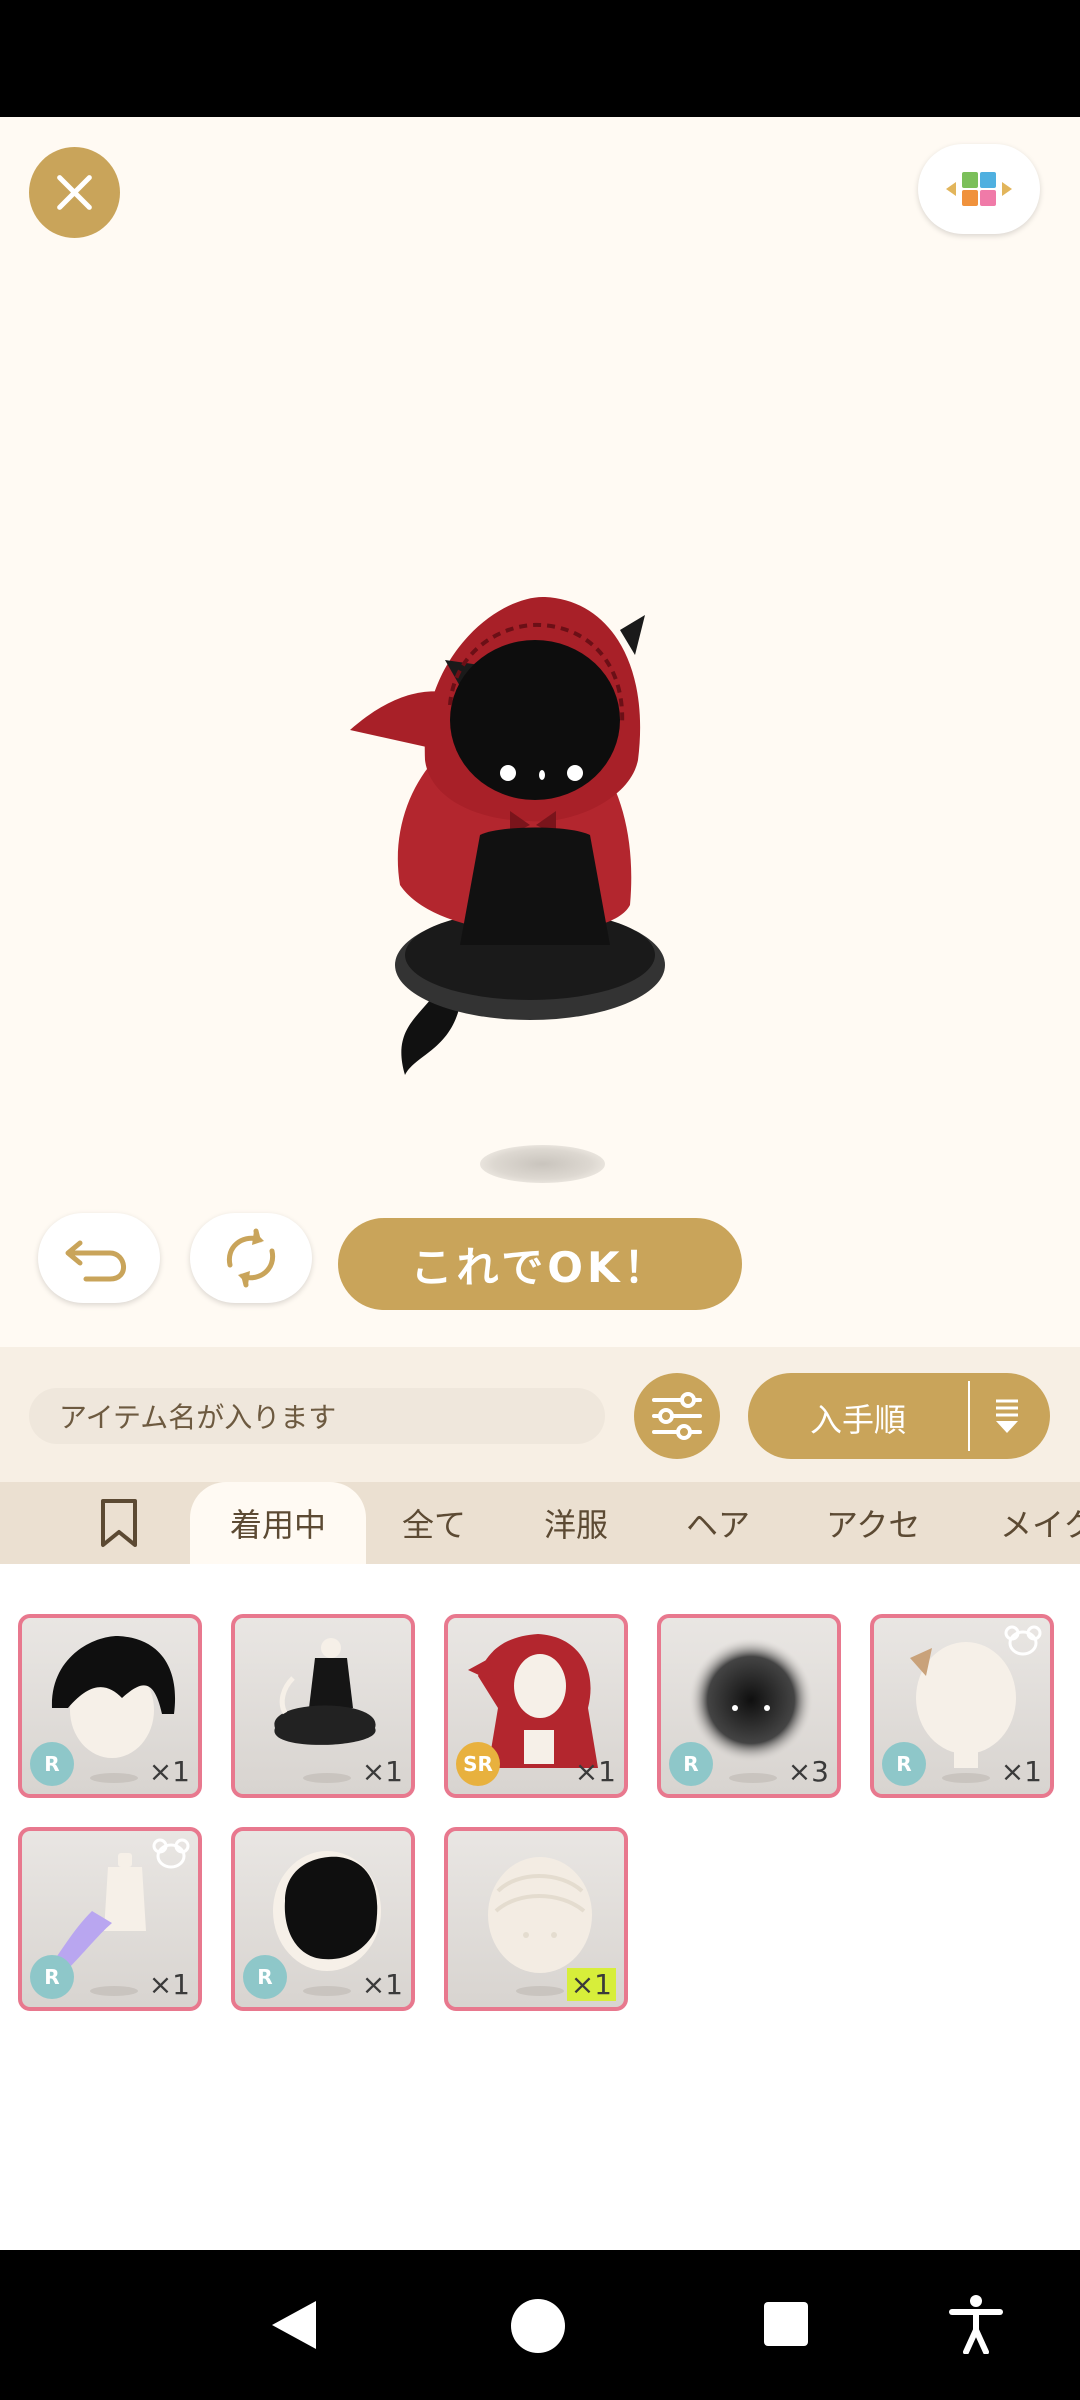 Image resolution: width=1080 pixels, height=2400 pixels. What do you see at coordinates (95, 1261) in the screenshot?
I see `undo-icon` at bounding box center [95, 1261].